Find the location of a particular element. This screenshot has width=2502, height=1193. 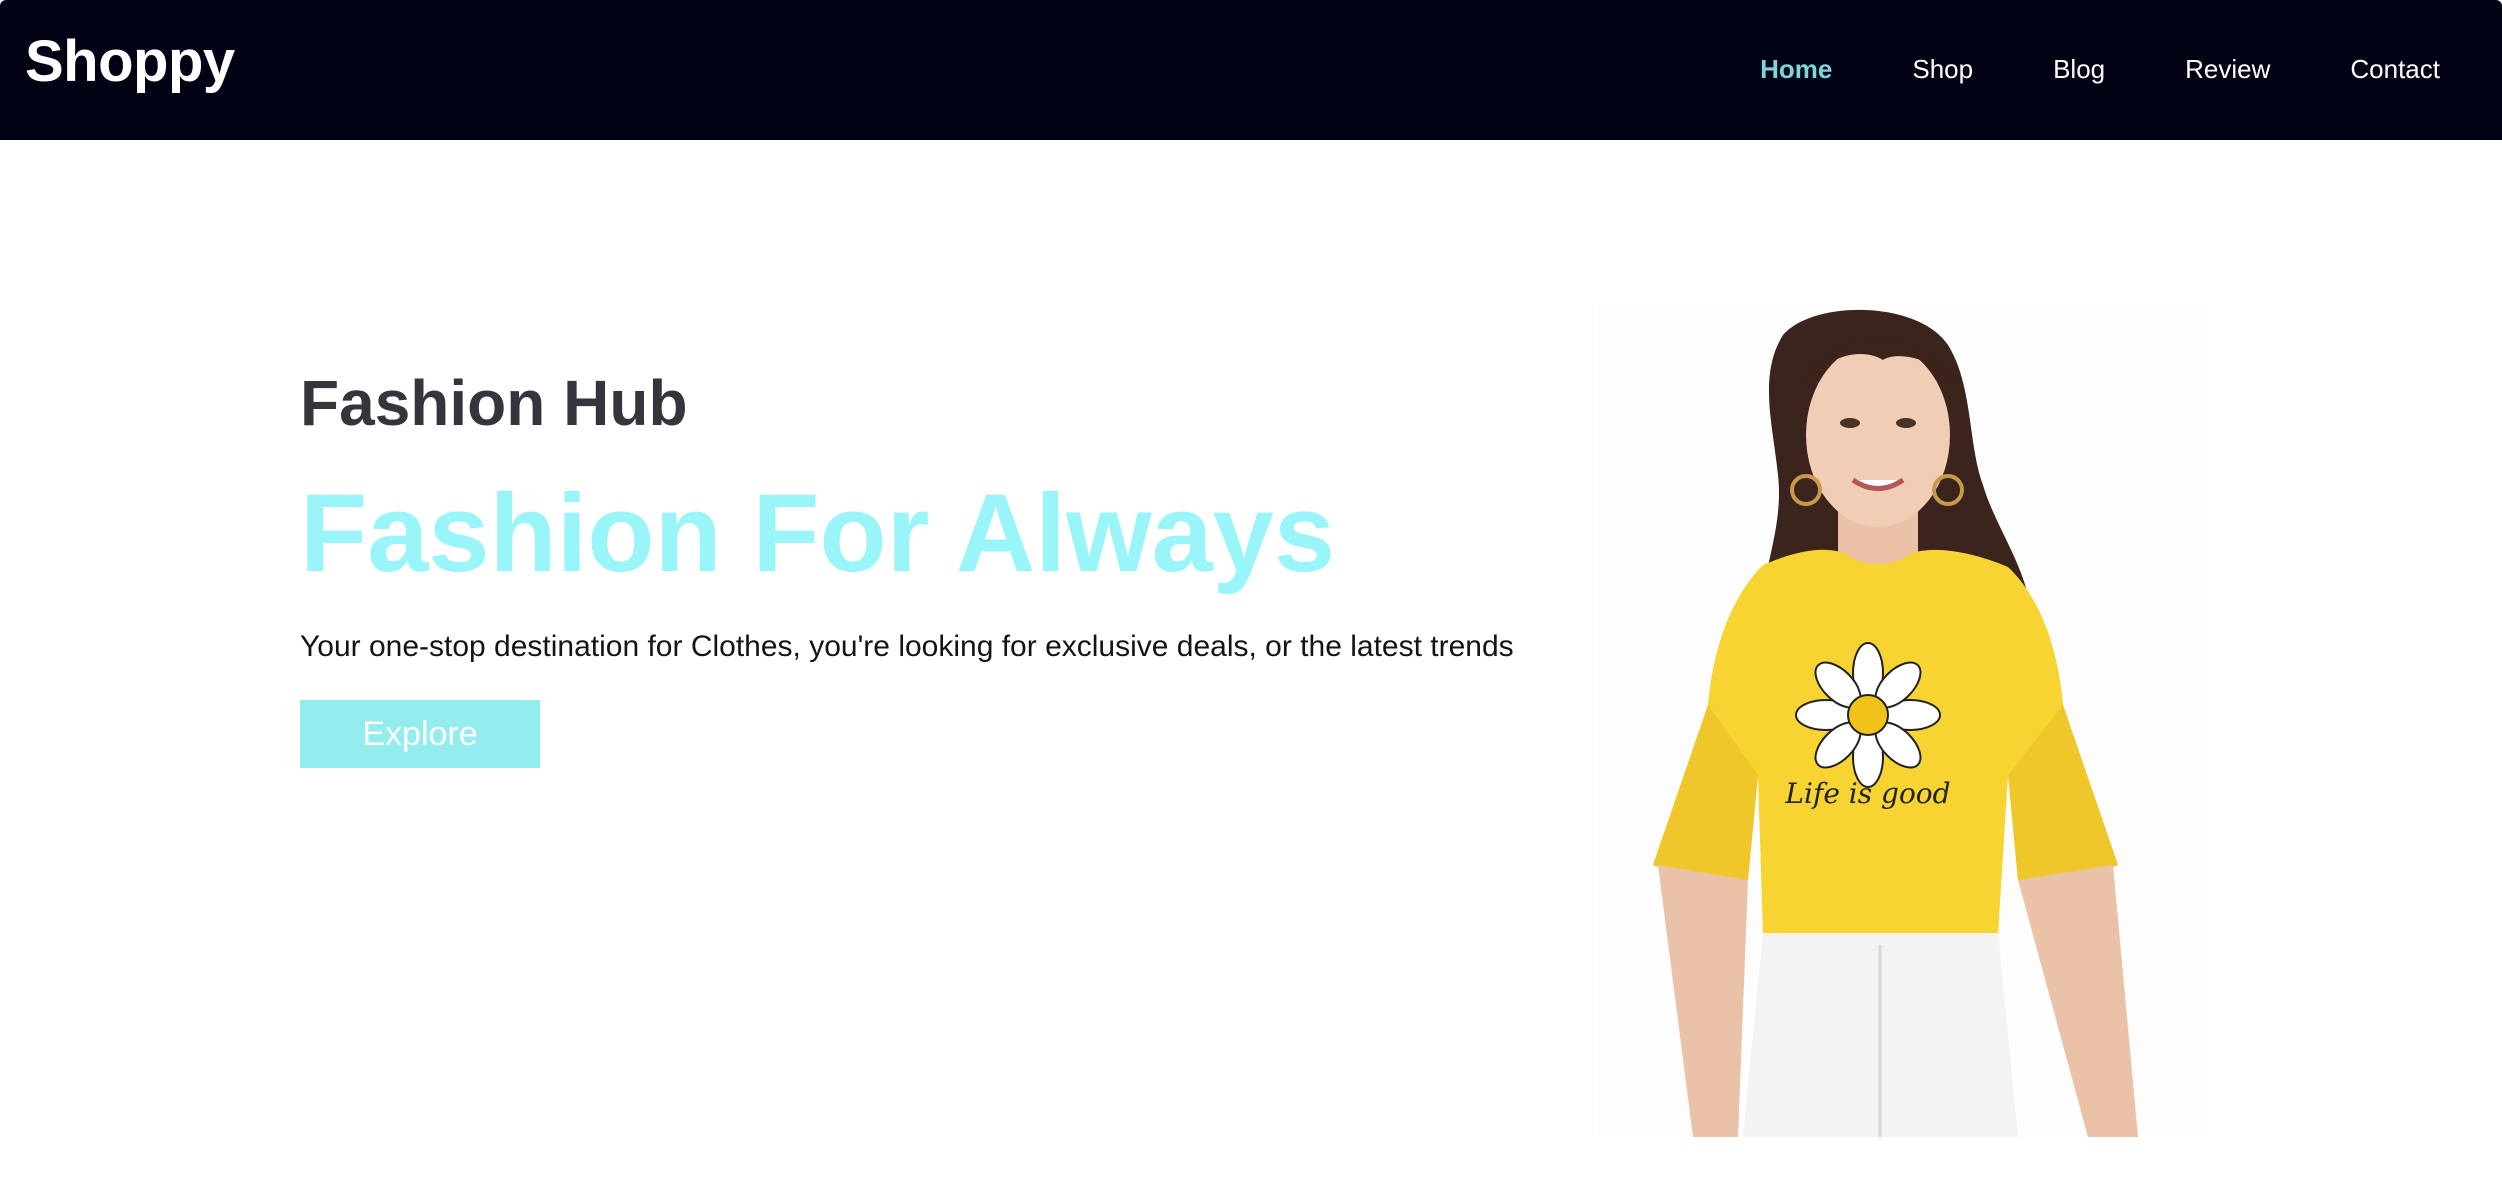

nav-menu: Home Shop Blog Review Contact is located at coordinates (2100, 69).